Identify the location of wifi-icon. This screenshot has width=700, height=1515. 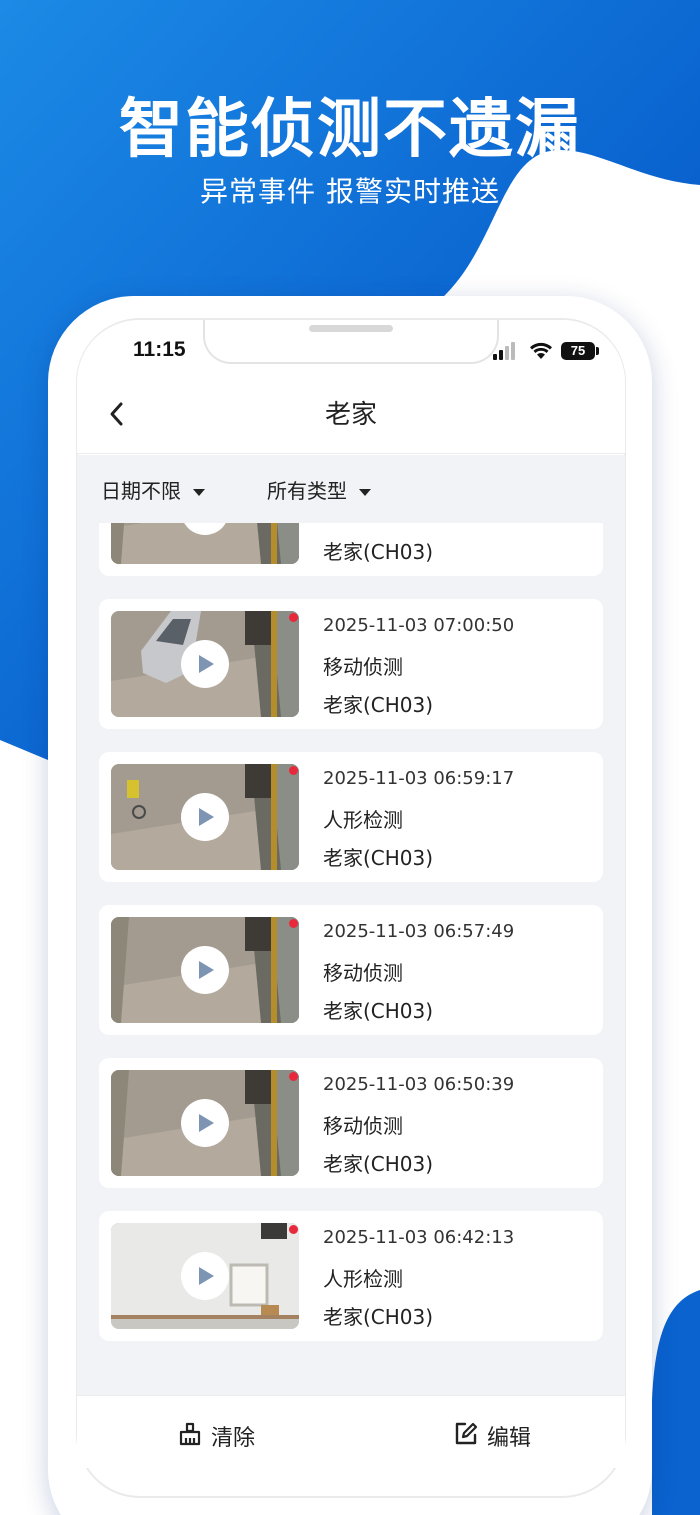
(541, 350).